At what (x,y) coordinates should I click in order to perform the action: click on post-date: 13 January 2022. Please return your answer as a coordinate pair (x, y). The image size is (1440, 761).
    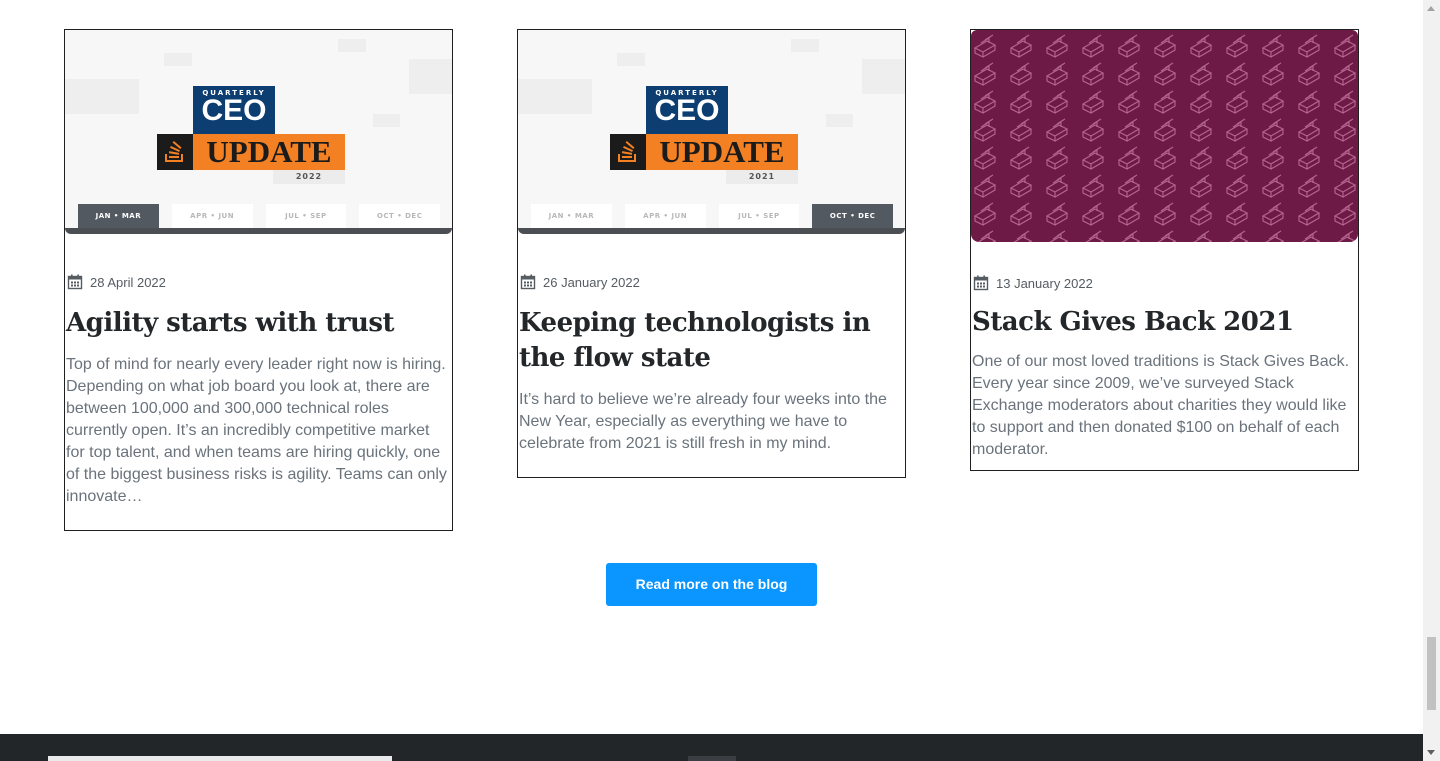
    Looking at the image, I should click on (1044, 283).